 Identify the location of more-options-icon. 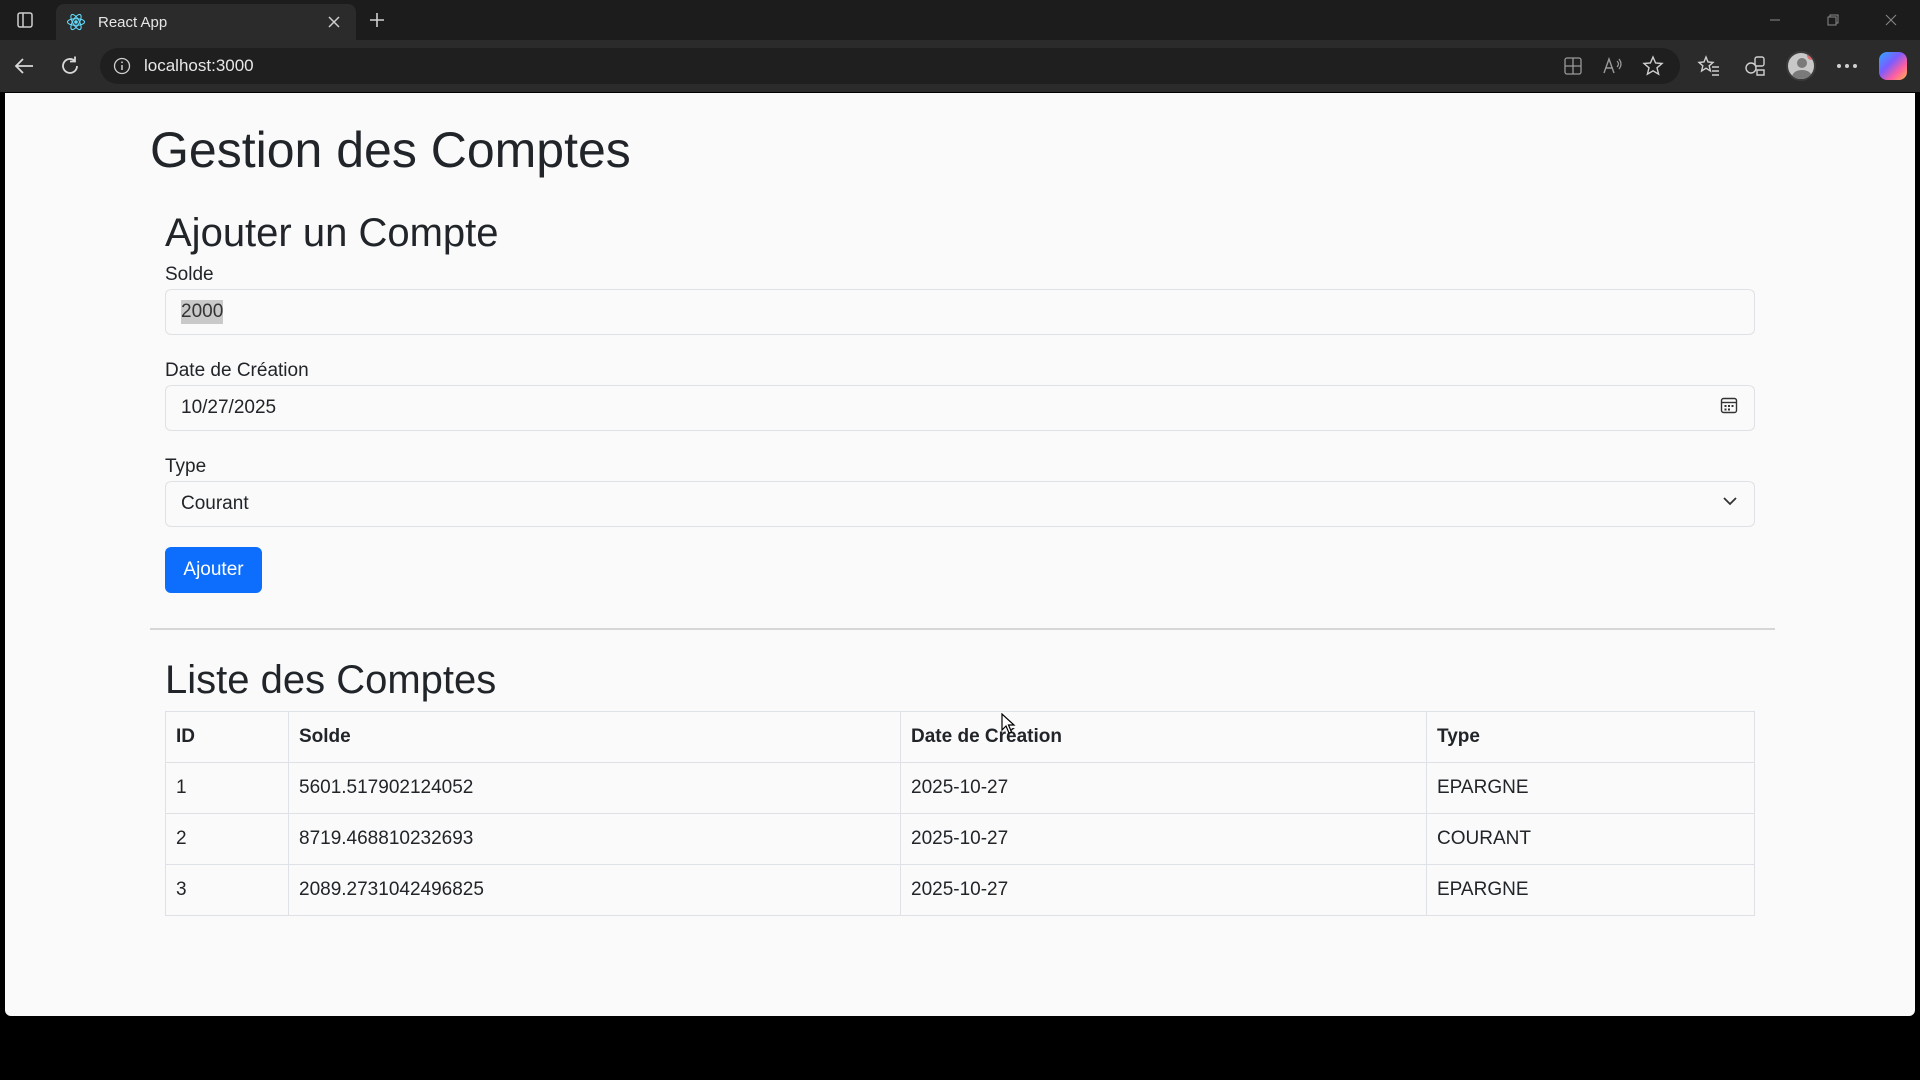
(1847, 66).